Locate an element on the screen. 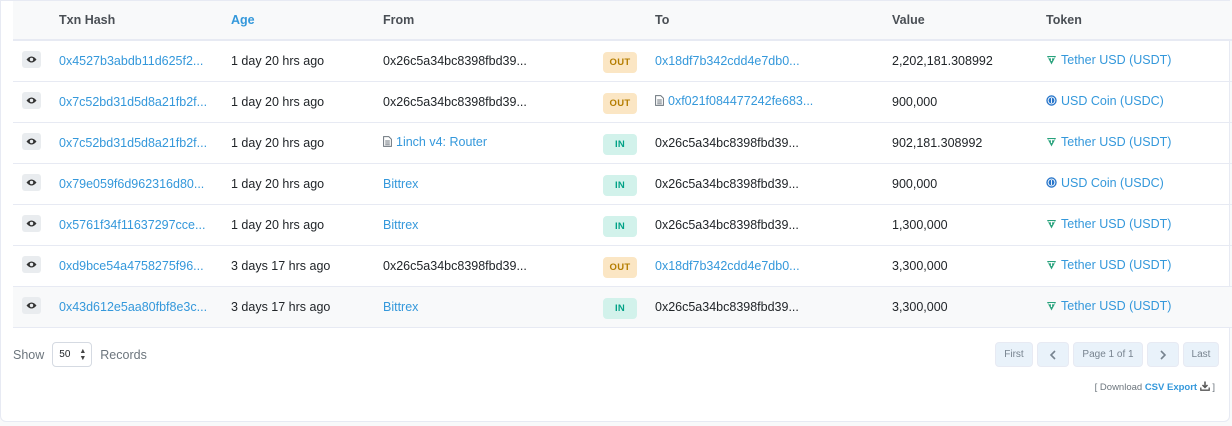  file-icon is located at coordinates (659, 102).